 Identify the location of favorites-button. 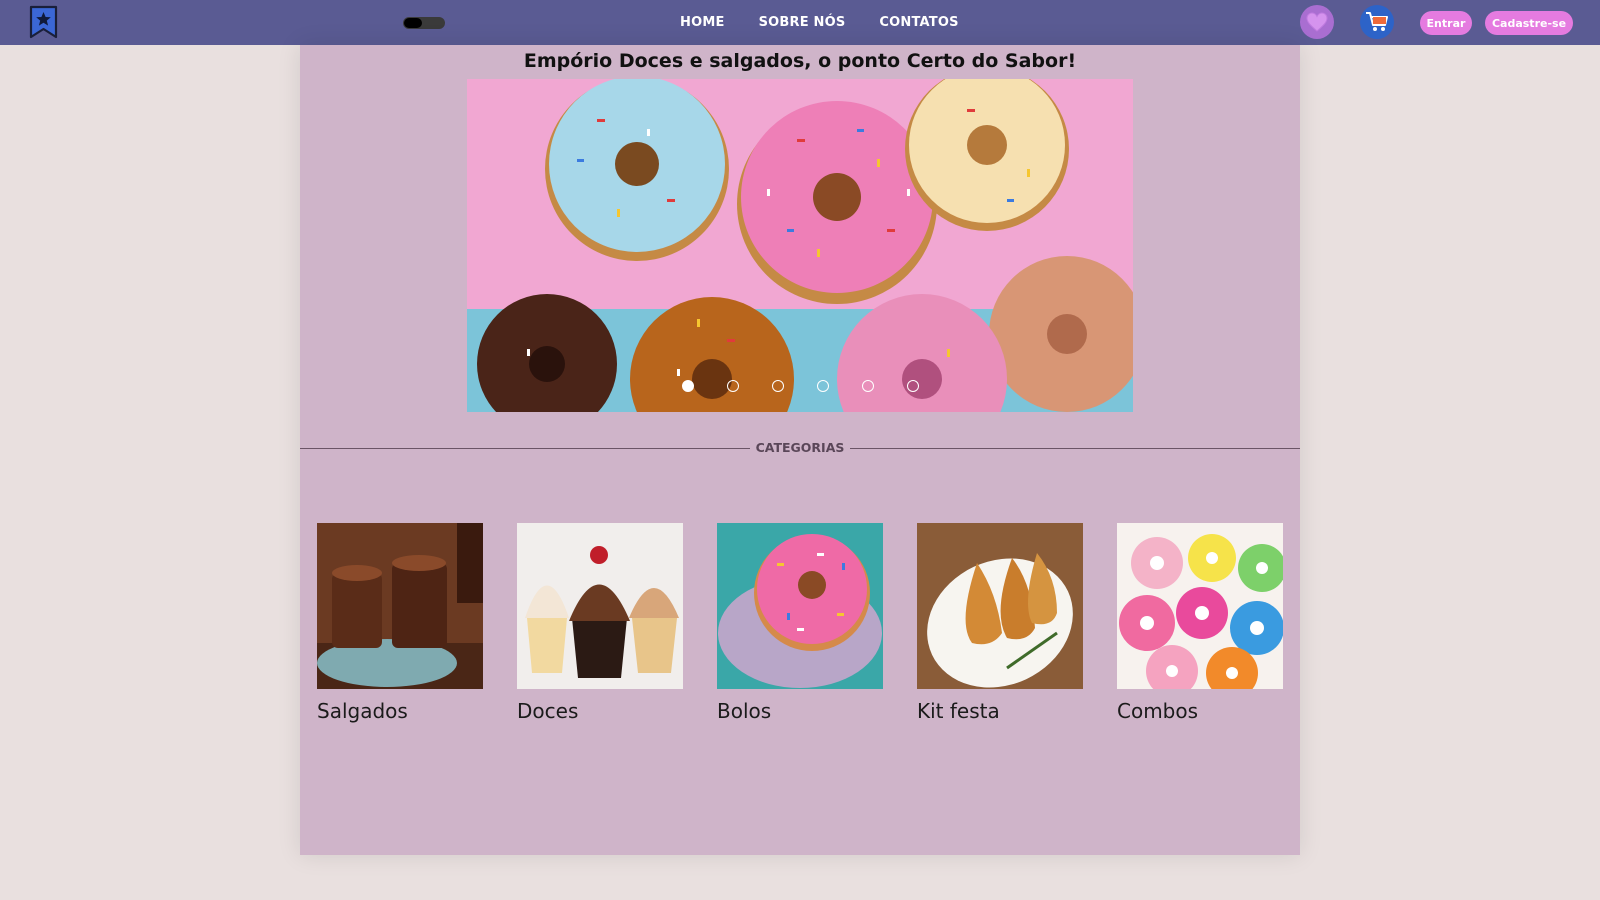
(1317, 22).